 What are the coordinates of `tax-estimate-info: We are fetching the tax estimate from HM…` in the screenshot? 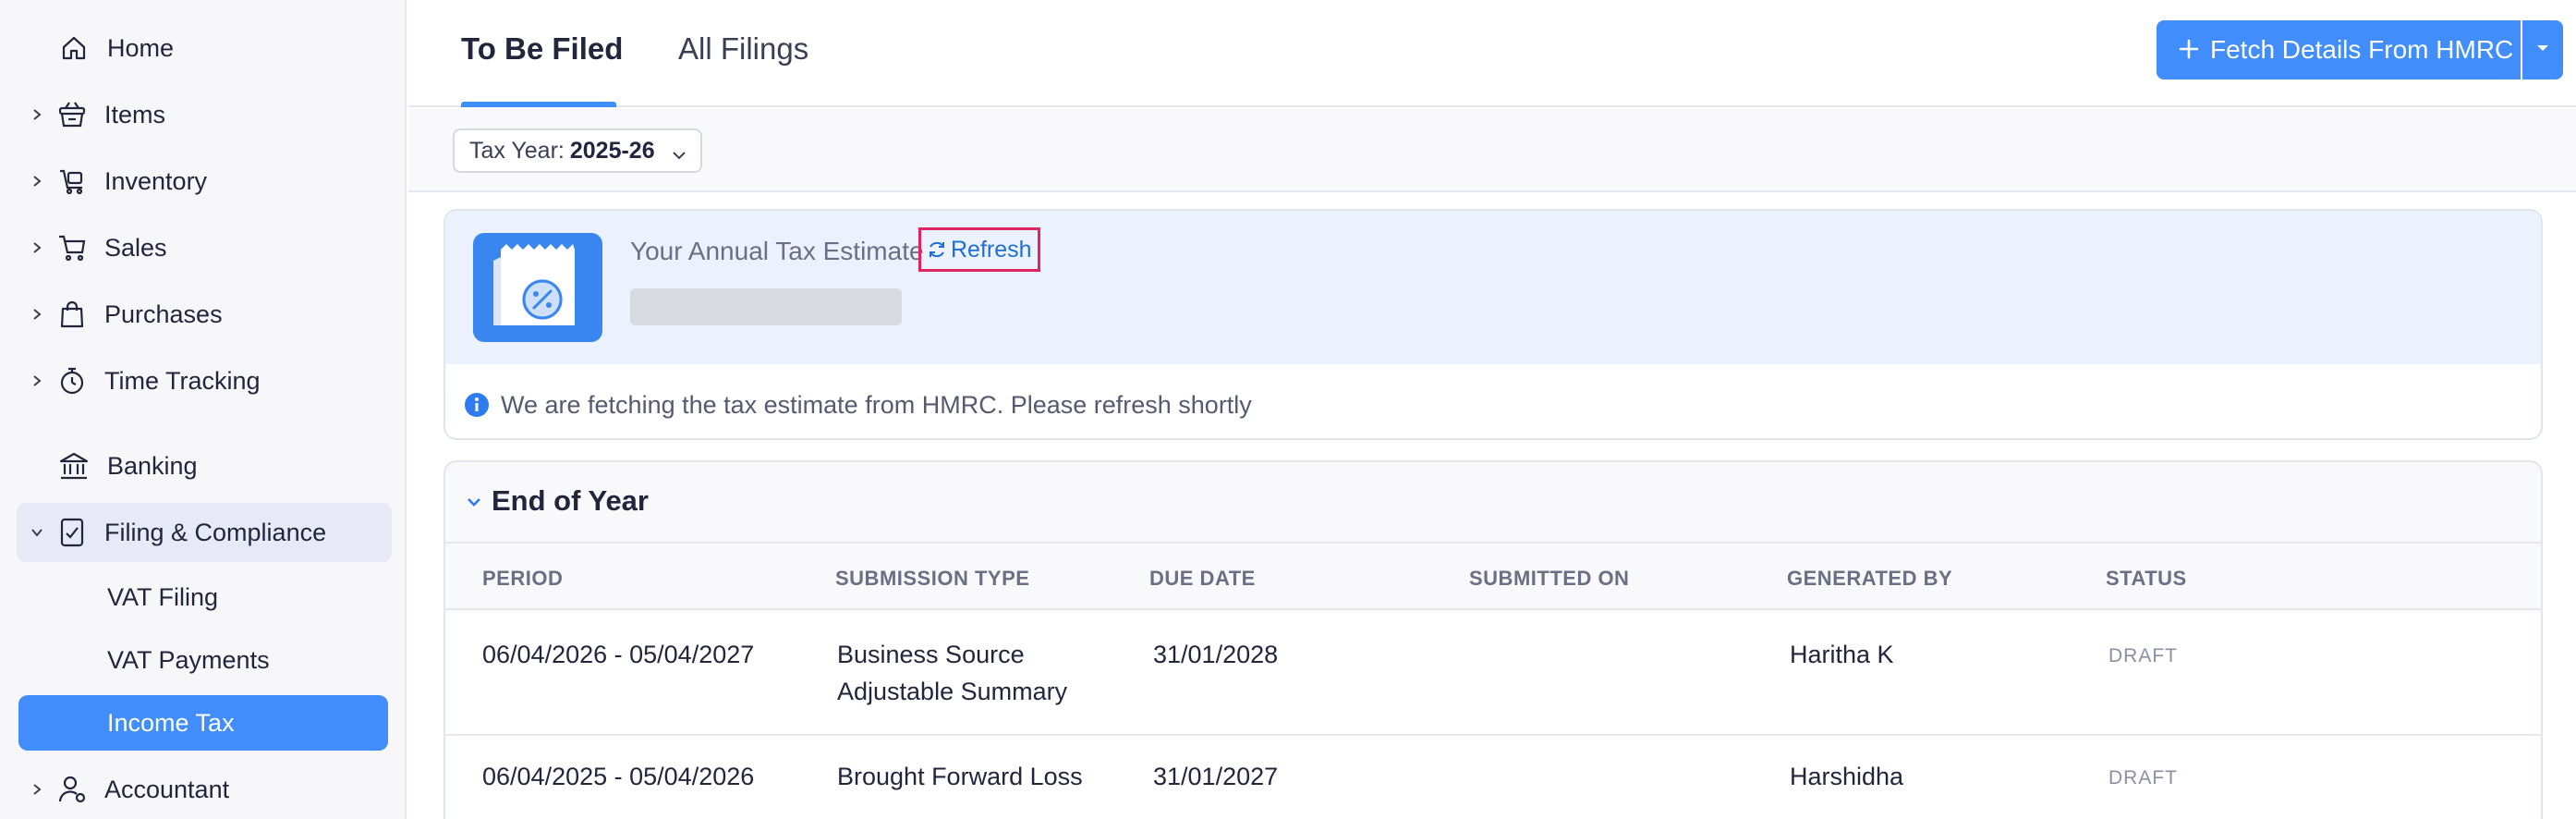 It's located at (858, 404).